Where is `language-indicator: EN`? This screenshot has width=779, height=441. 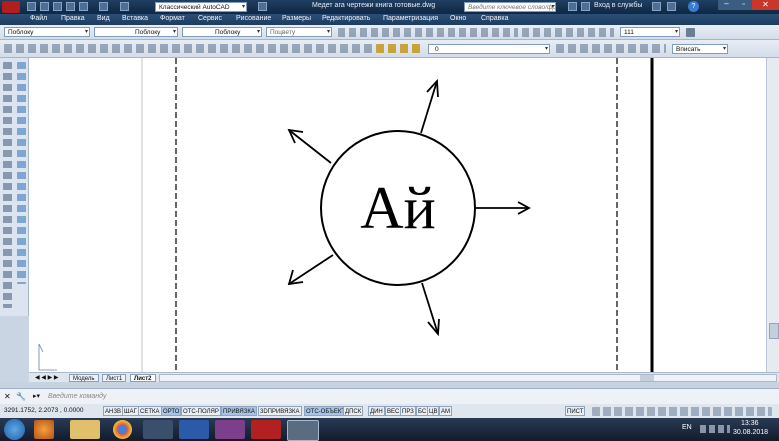 language-indicator: EN is located at coordinates (687, 427).